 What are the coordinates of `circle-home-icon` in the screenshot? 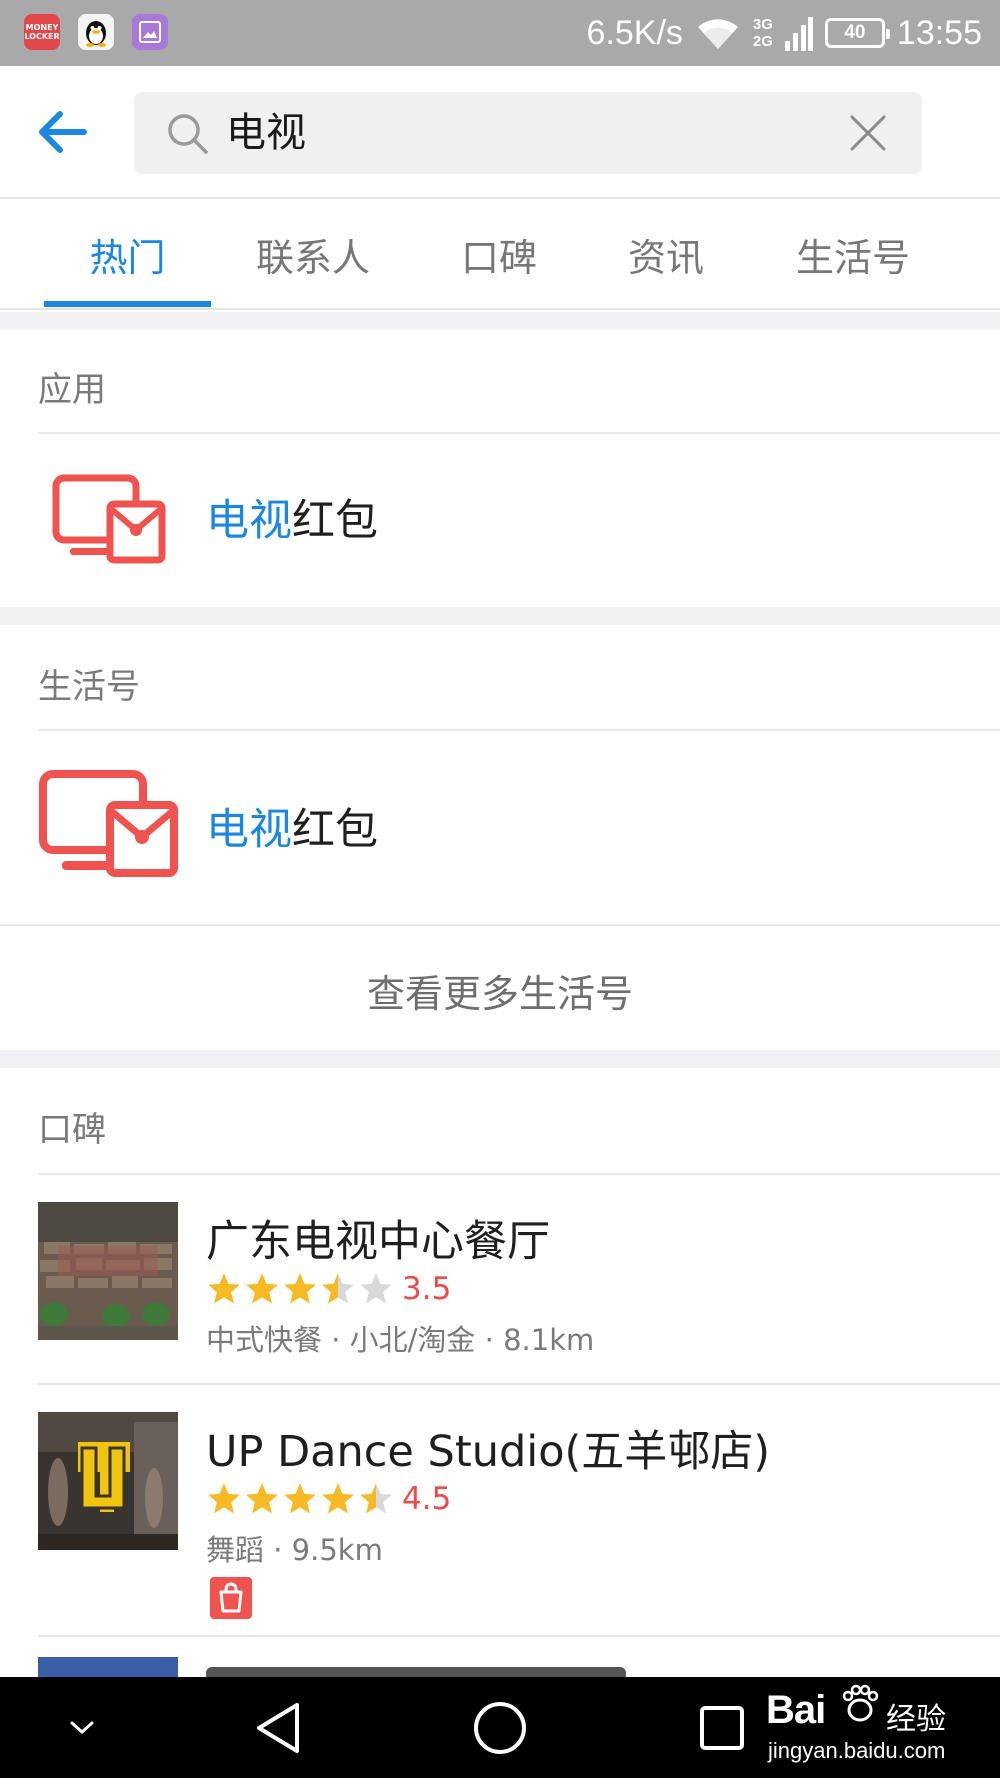 It's located at (500, 1727).